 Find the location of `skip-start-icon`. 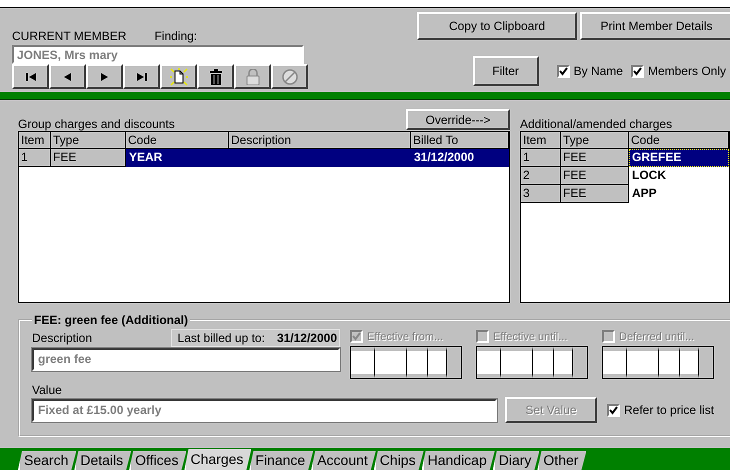

skip-start-icon is located at coordinates (31, 76).